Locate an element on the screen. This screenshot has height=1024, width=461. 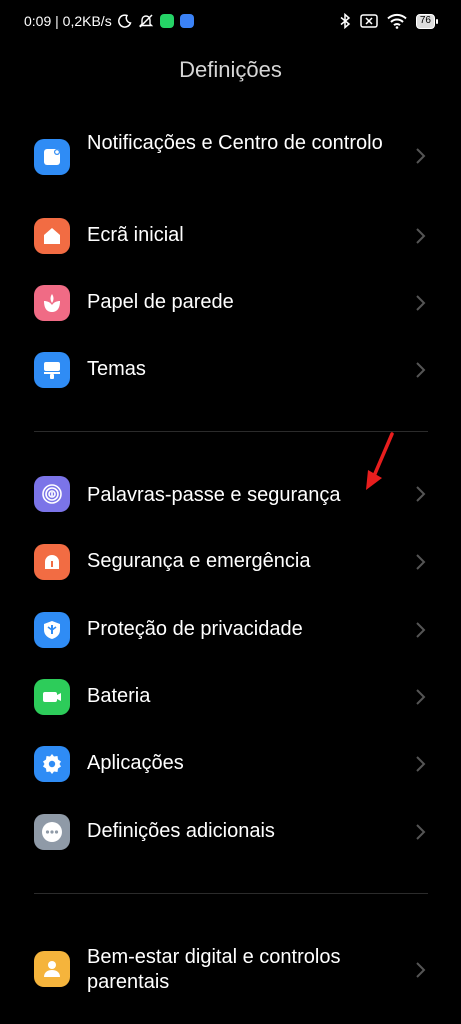
page-title: Definições is located at coordinates (230, 69).